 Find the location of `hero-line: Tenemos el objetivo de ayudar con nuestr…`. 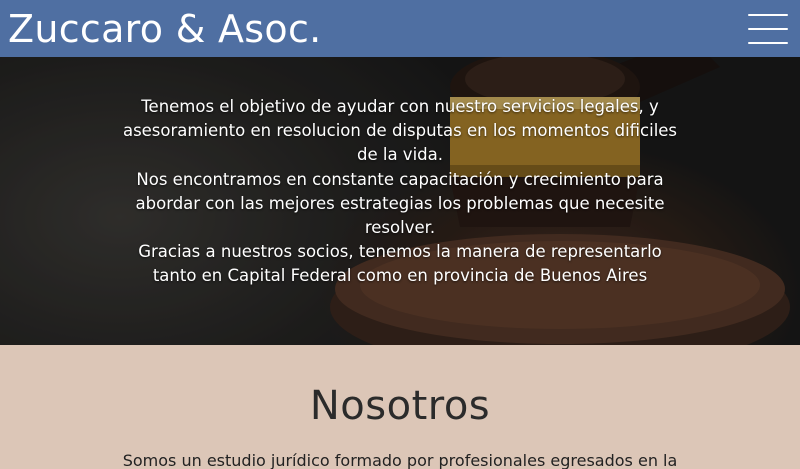

hero-line: Tenemos el objetivo de ayudar con nuestr… is located at coordinates (400, 106).